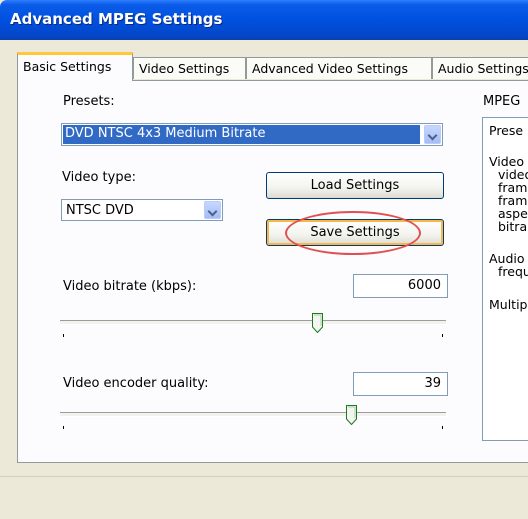  I want to click on tab-advanced-video-settings: Advanced Video Settings, so click(339, 68).